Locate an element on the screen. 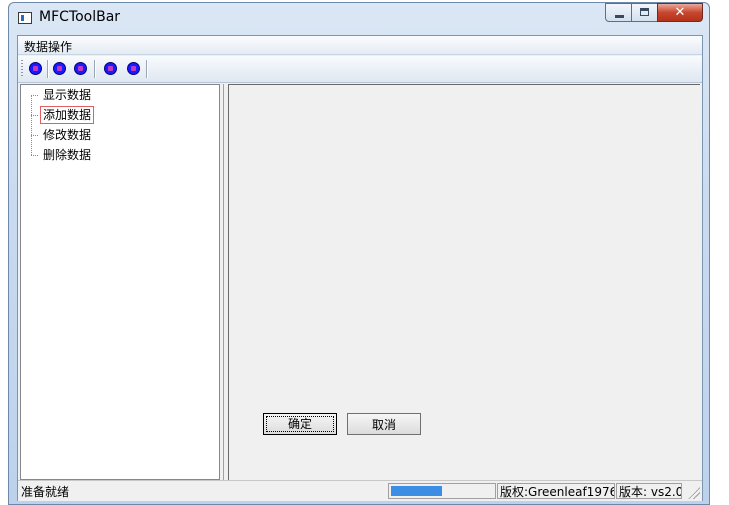 This screenshot has width=729, height=505. cancel-button-label: 取消 is located at coordinates (383, 424).